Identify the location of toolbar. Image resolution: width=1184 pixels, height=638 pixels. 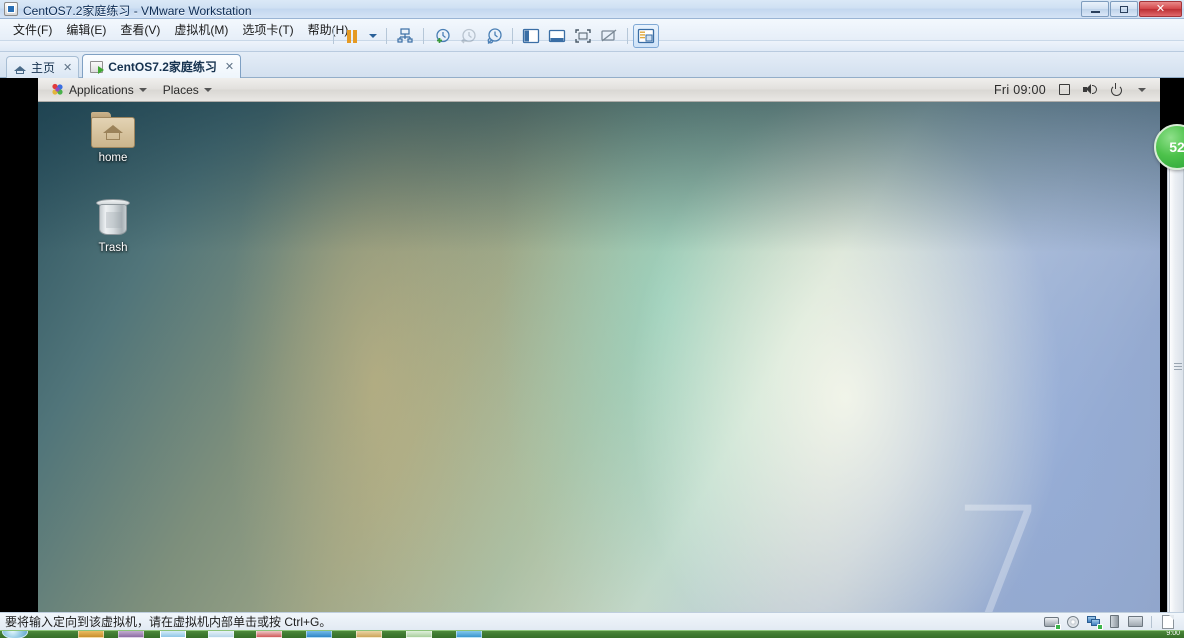
(592, 38).